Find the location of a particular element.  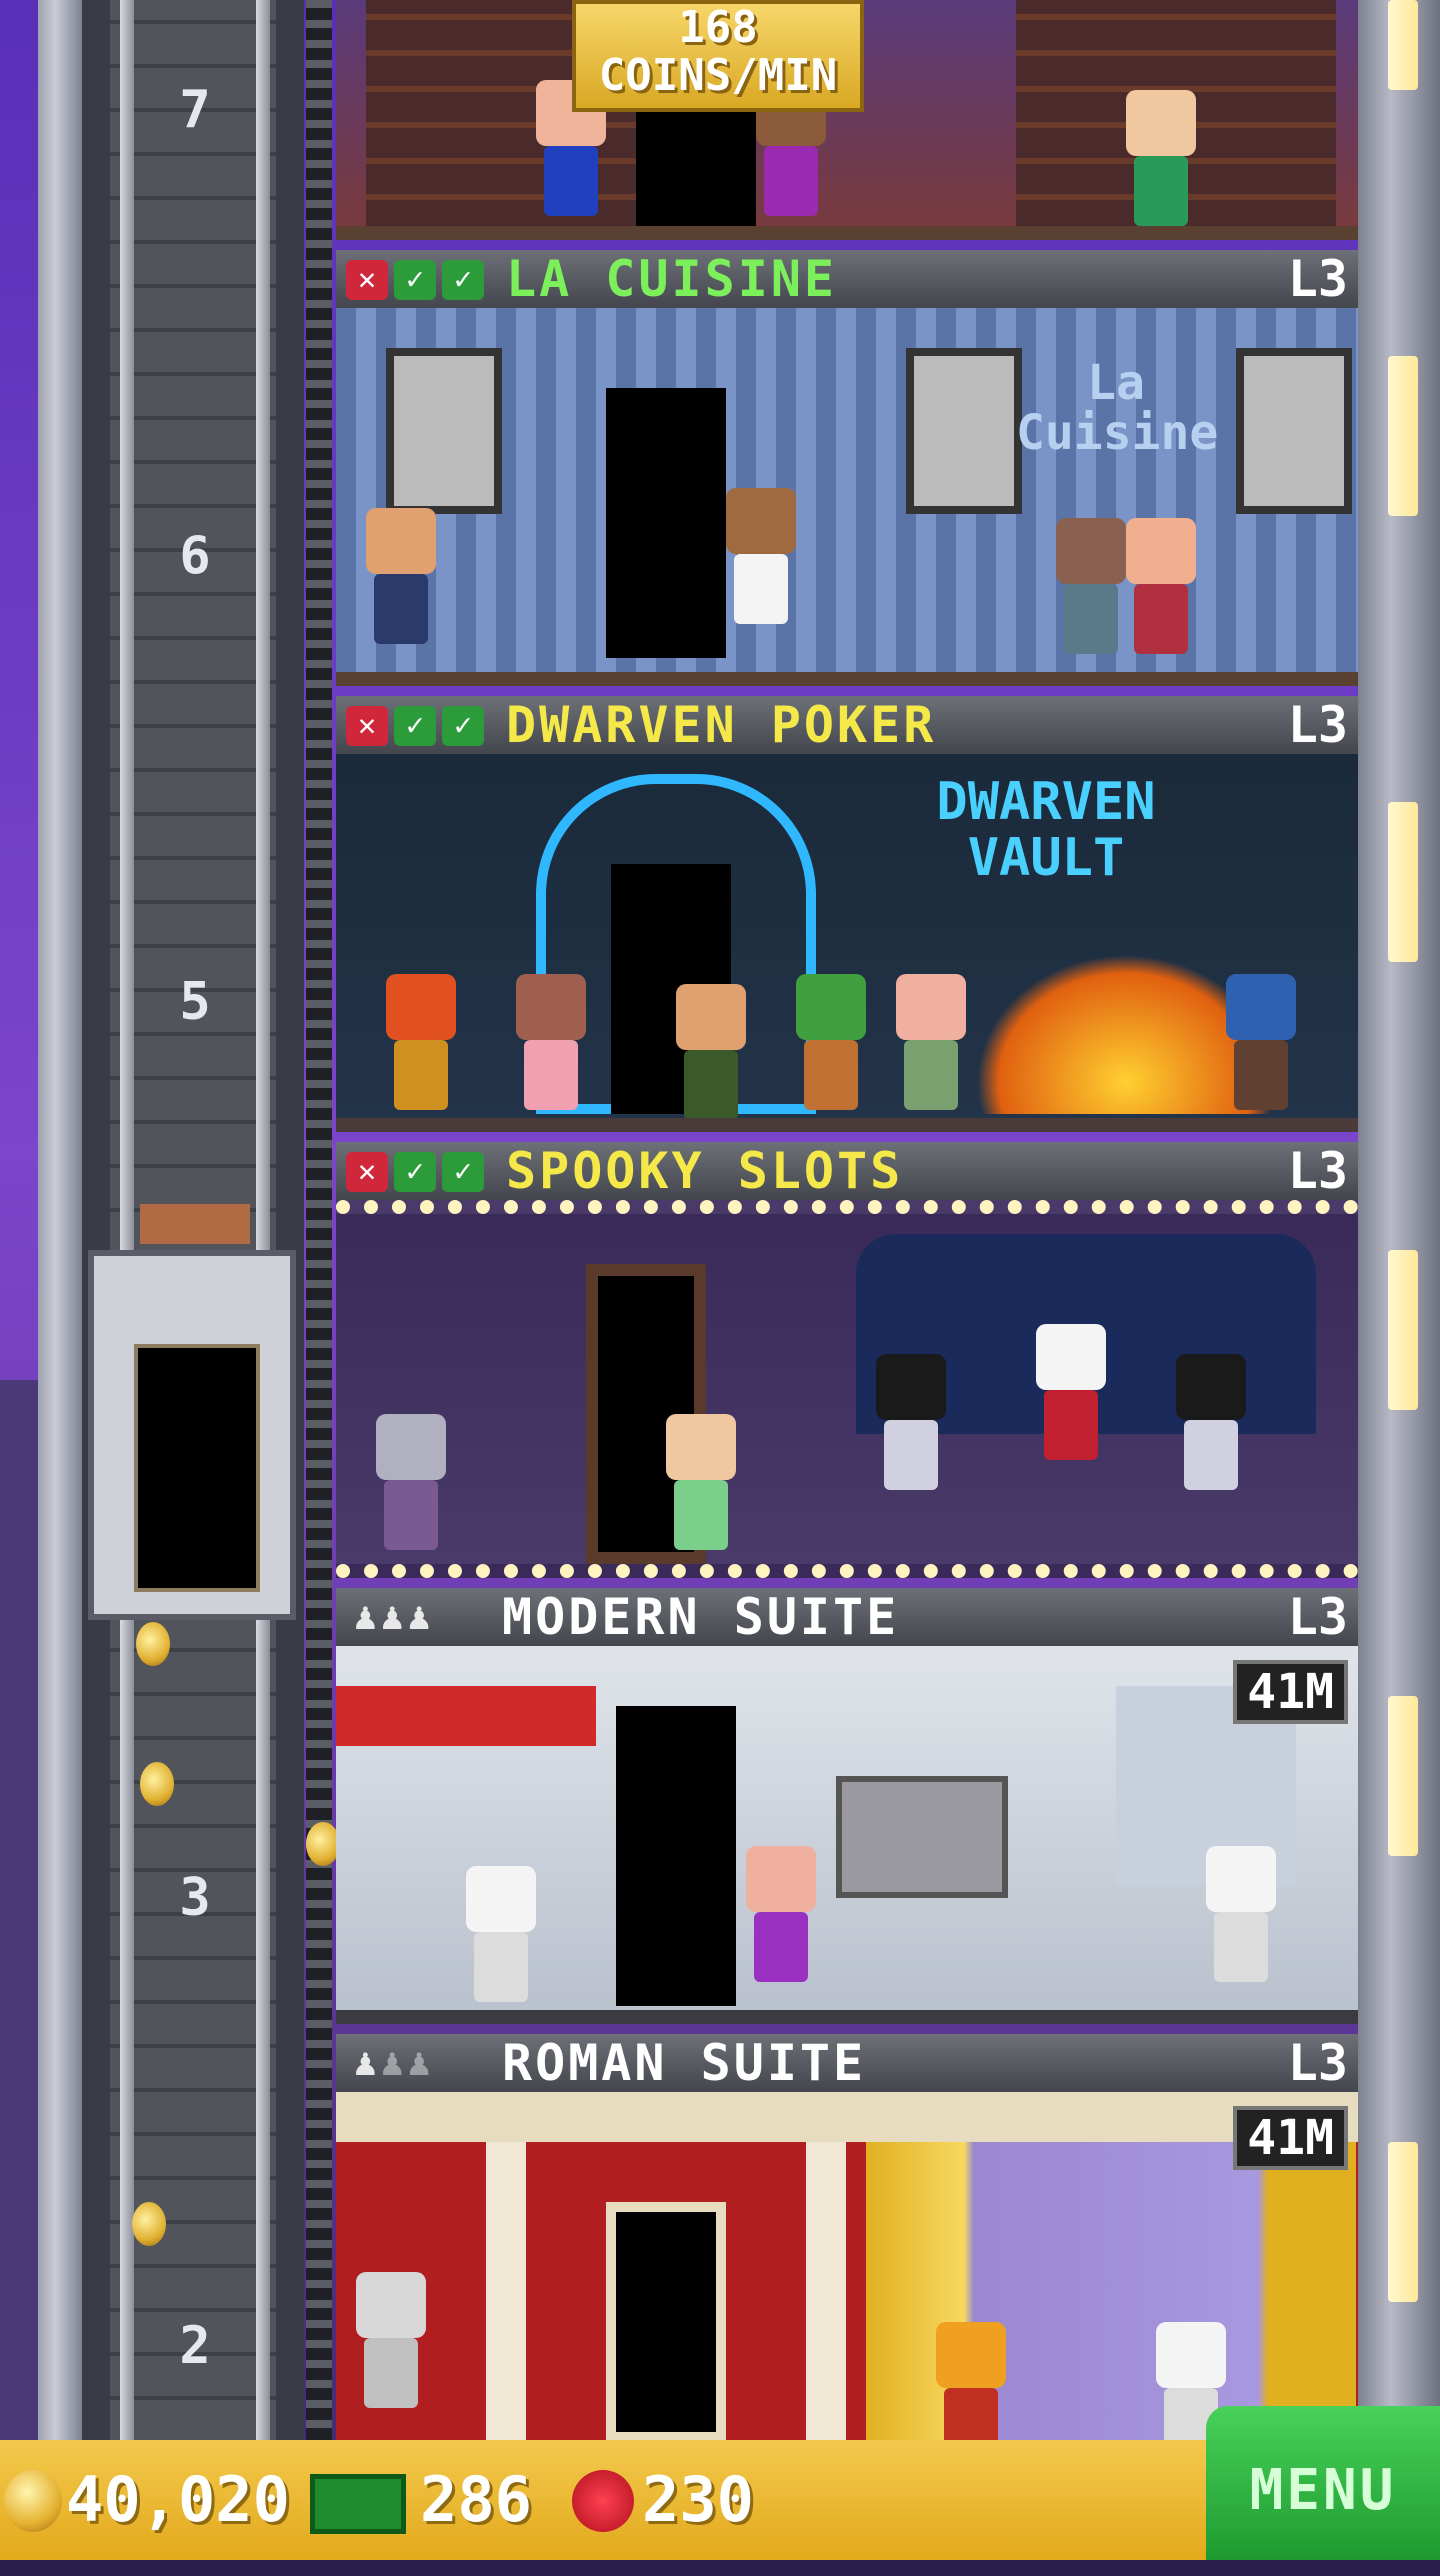

suite-price: 41M is located at coordinates (1290, 2138).